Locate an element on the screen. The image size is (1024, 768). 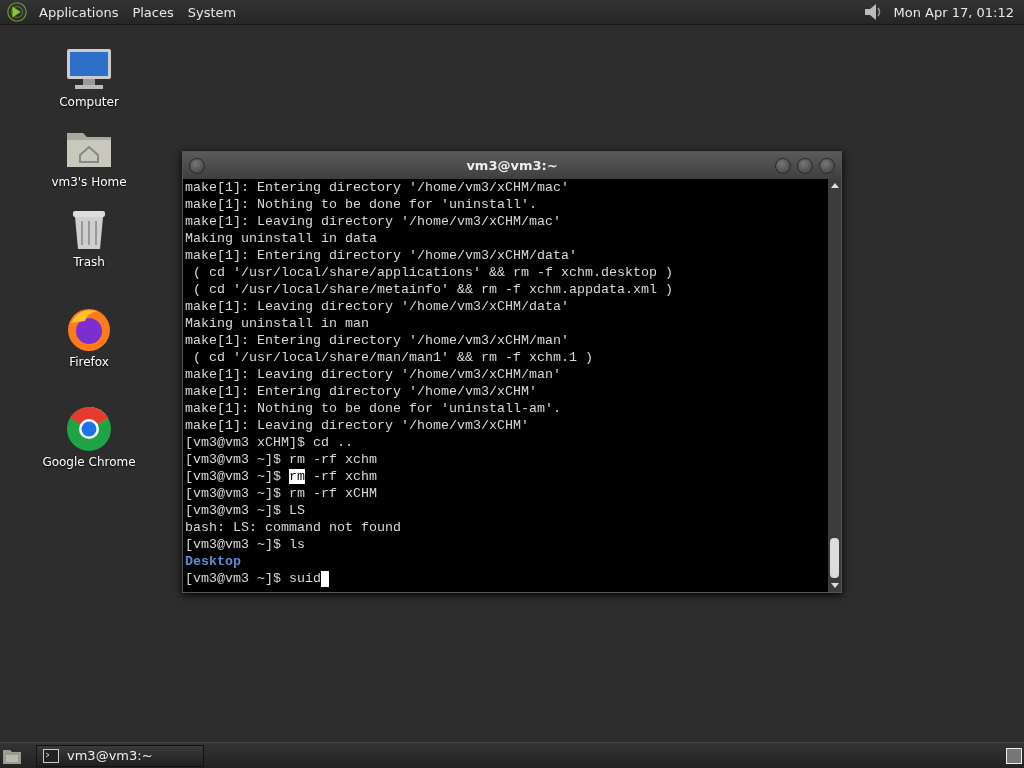
icon-label: Google Chrome is located at coordinates (89, 462).